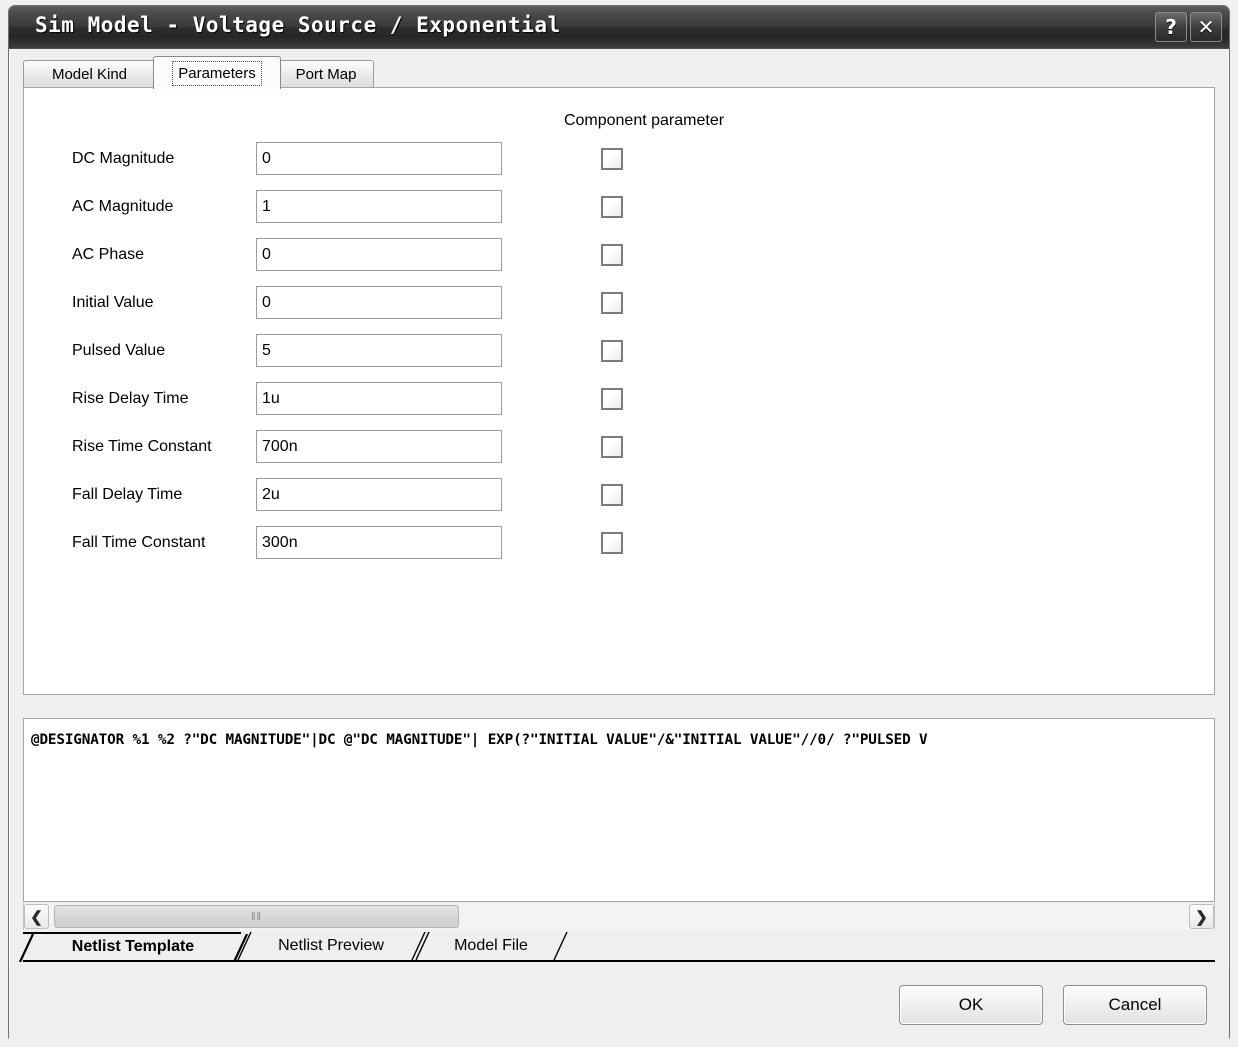 Image resolution: width=1238 pixels, height=1047 pixels. I want to click on netlist-horizontal-scrollbar: ❮ ‖‖ ❯, so click(619, 916).